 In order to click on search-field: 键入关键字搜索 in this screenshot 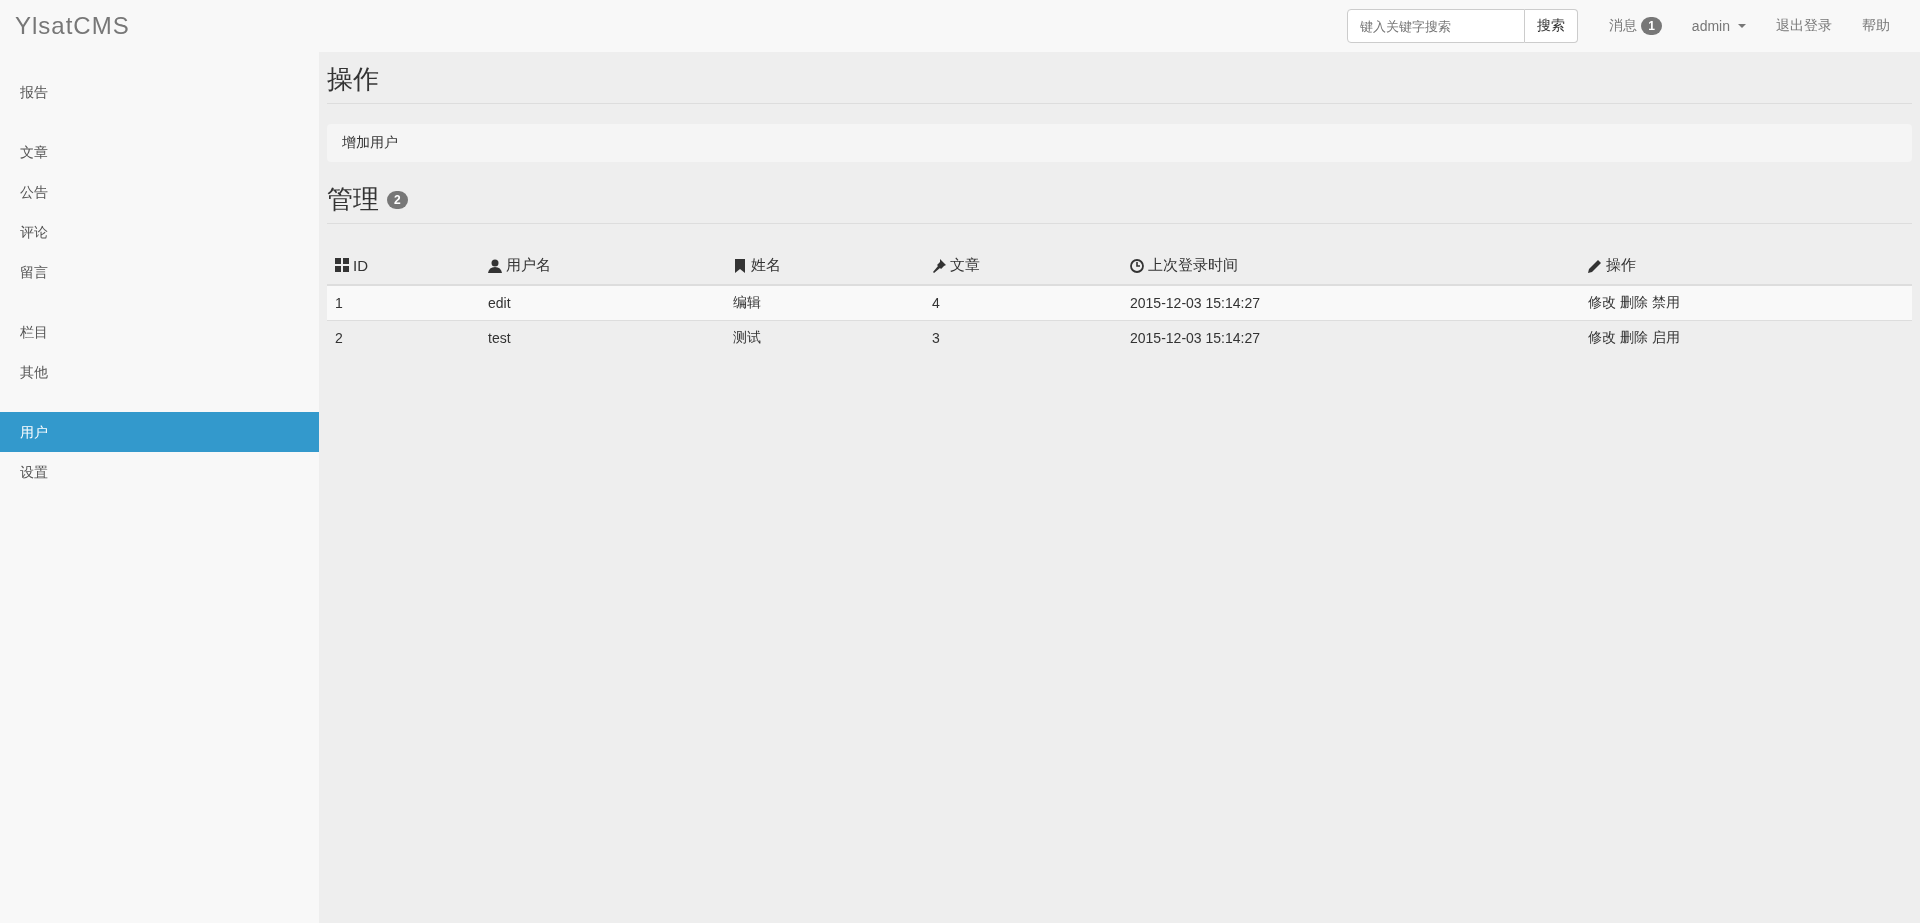, I will do `click(1436, 26)`.